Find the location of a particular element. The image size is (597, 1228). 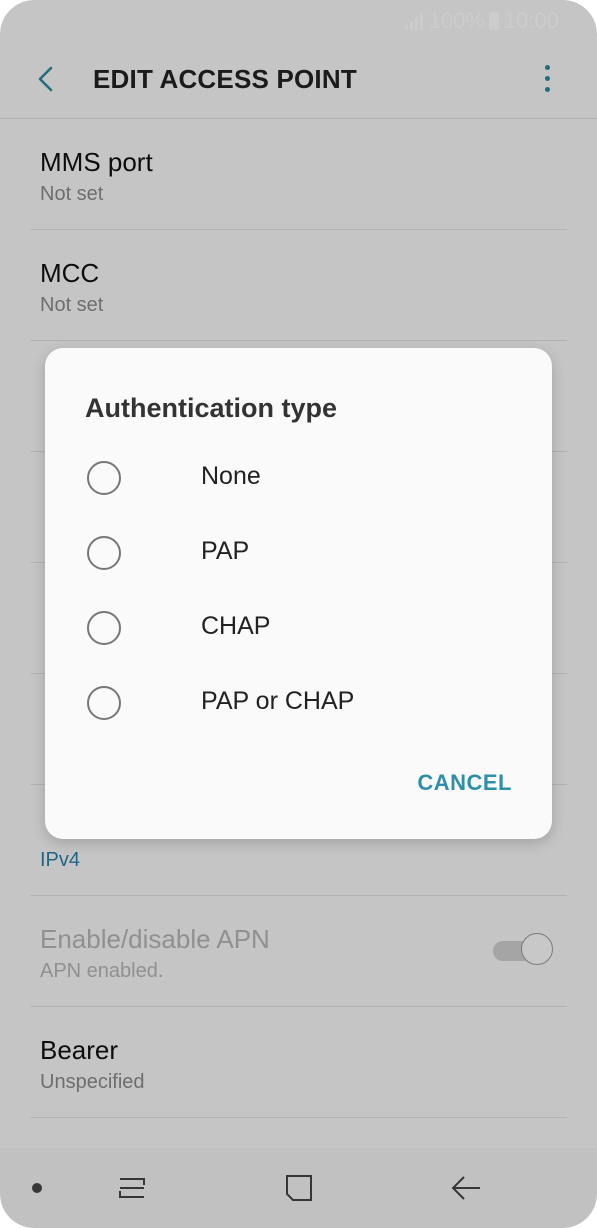

option-chap: CHAP is located at coordinates (295, 629).